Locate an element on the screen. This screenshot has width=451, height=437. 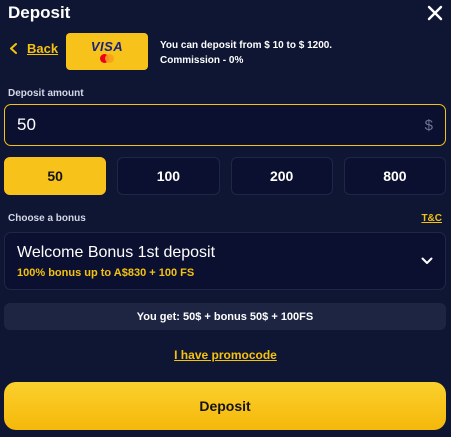
bonus-description: 100% bonus up to A$830 + 100 FS is located at coordinates (106, 273).